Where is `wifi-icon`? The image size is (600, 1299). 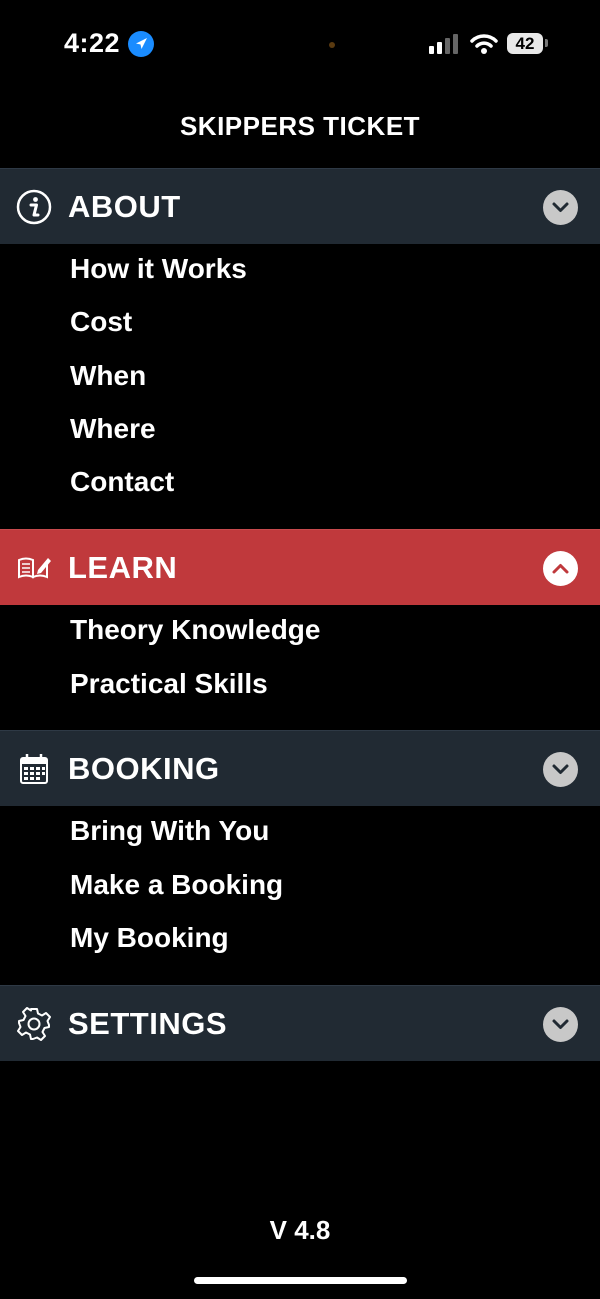
wifi-icon is located at coordinates (484, 46).